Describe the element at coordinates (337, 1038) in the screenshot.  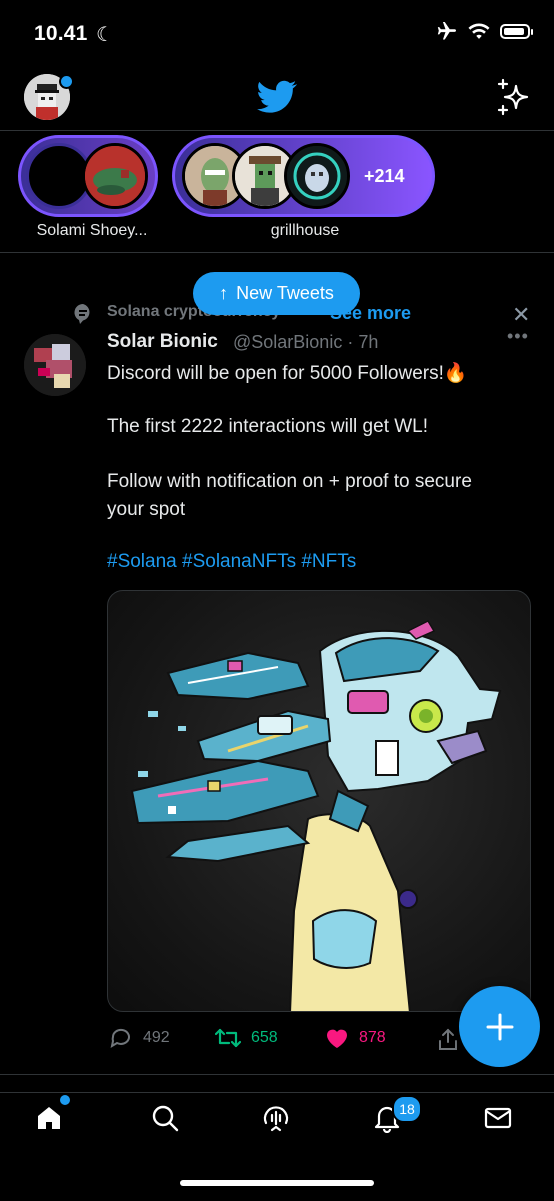
I see `heart-icon` at that location.